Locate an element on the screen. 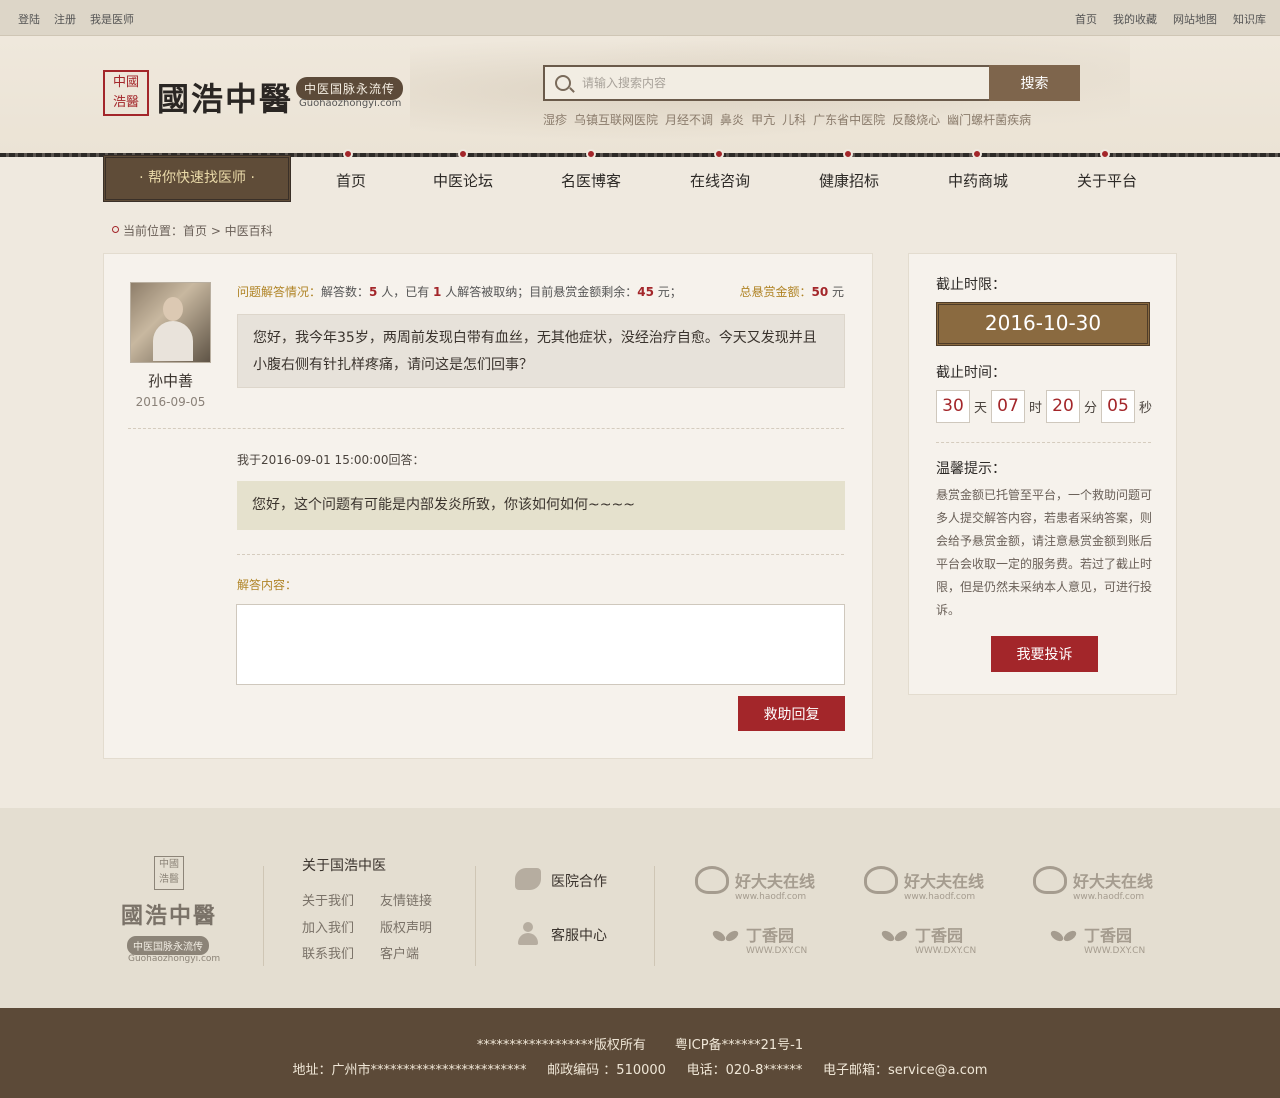 Image resolution: width=1280 pixels, height=1098 pixels. nav-item-about: 关于平台 is located at coordinates (1107, 180).